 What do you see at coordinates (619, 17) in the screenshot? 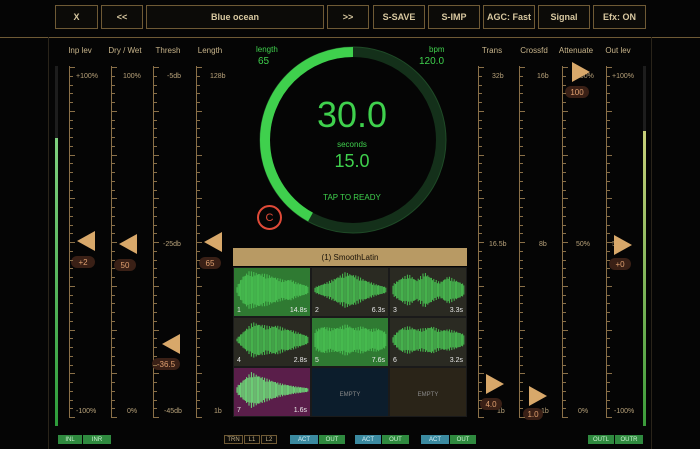
I see `efx-button: Efx: ON` at bounding box center [619, 17].